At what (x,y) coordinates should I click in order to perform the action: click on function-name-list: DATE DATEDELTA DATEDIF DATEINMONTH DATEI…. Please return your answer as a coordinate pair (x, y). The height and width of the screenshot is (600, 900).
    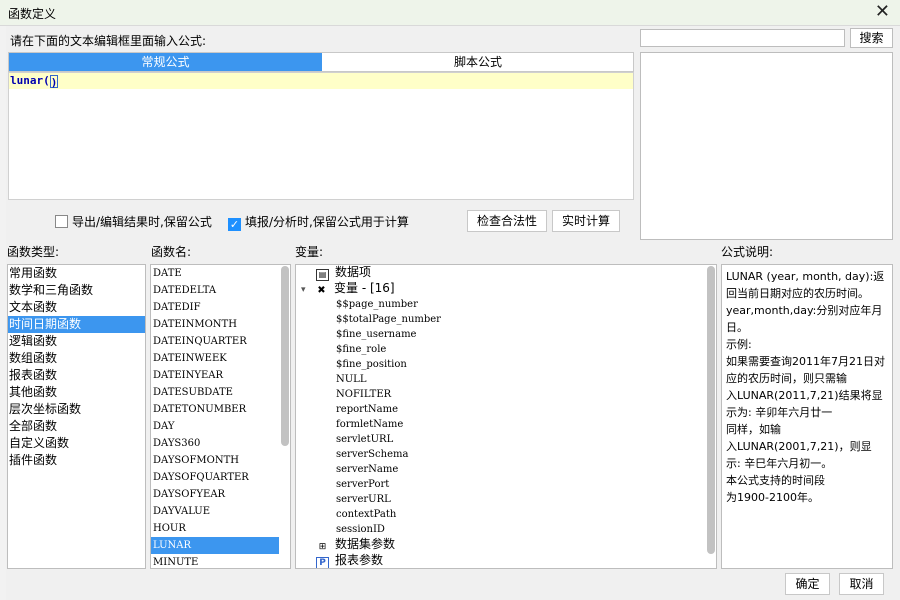
    Looking at the image, I should click on (220, 416).